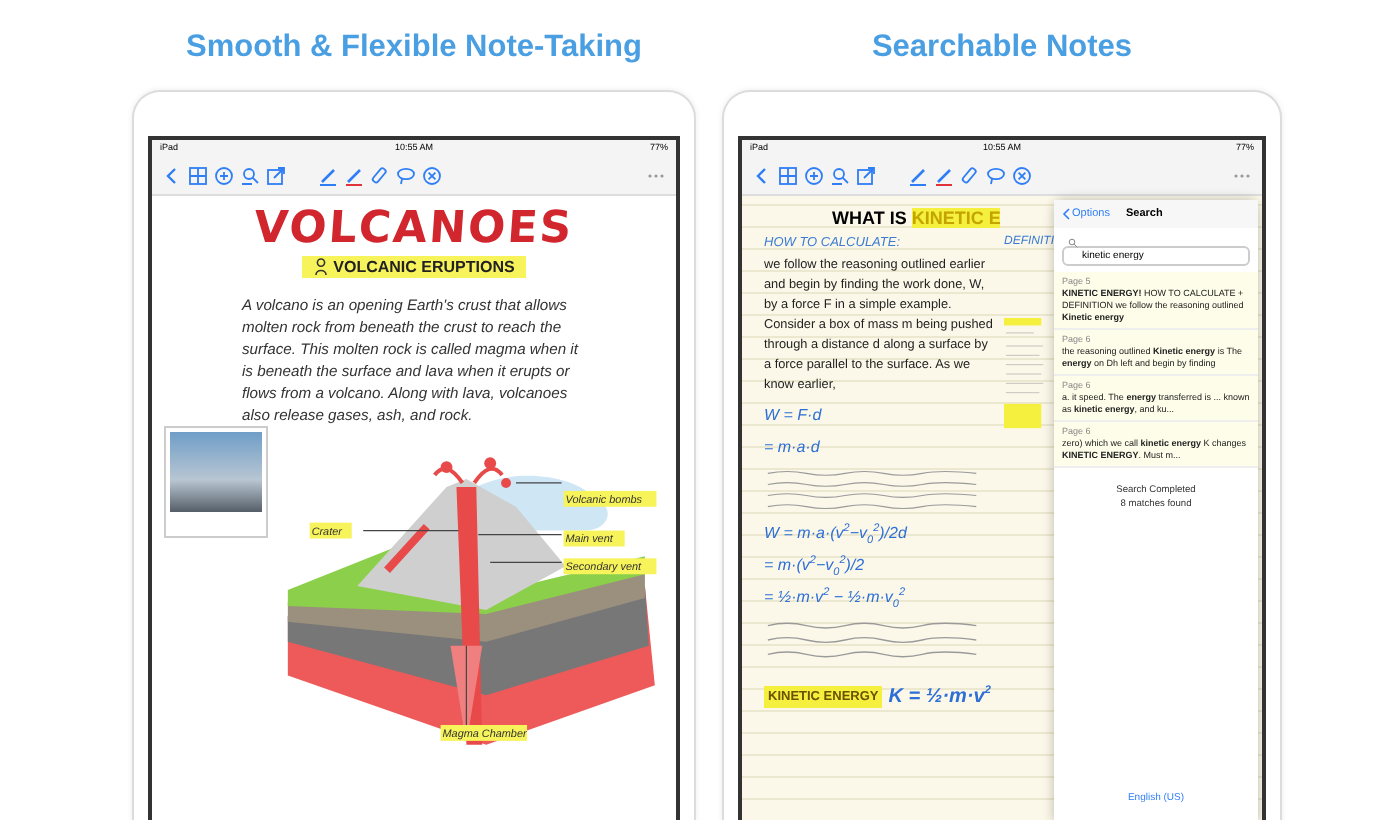 This screenshot has width=1400, height=820. Describe the element at coordinates (414, 48) in the screenshot. I see `headline: Smooth & Flexible Note-Taking` at that location.